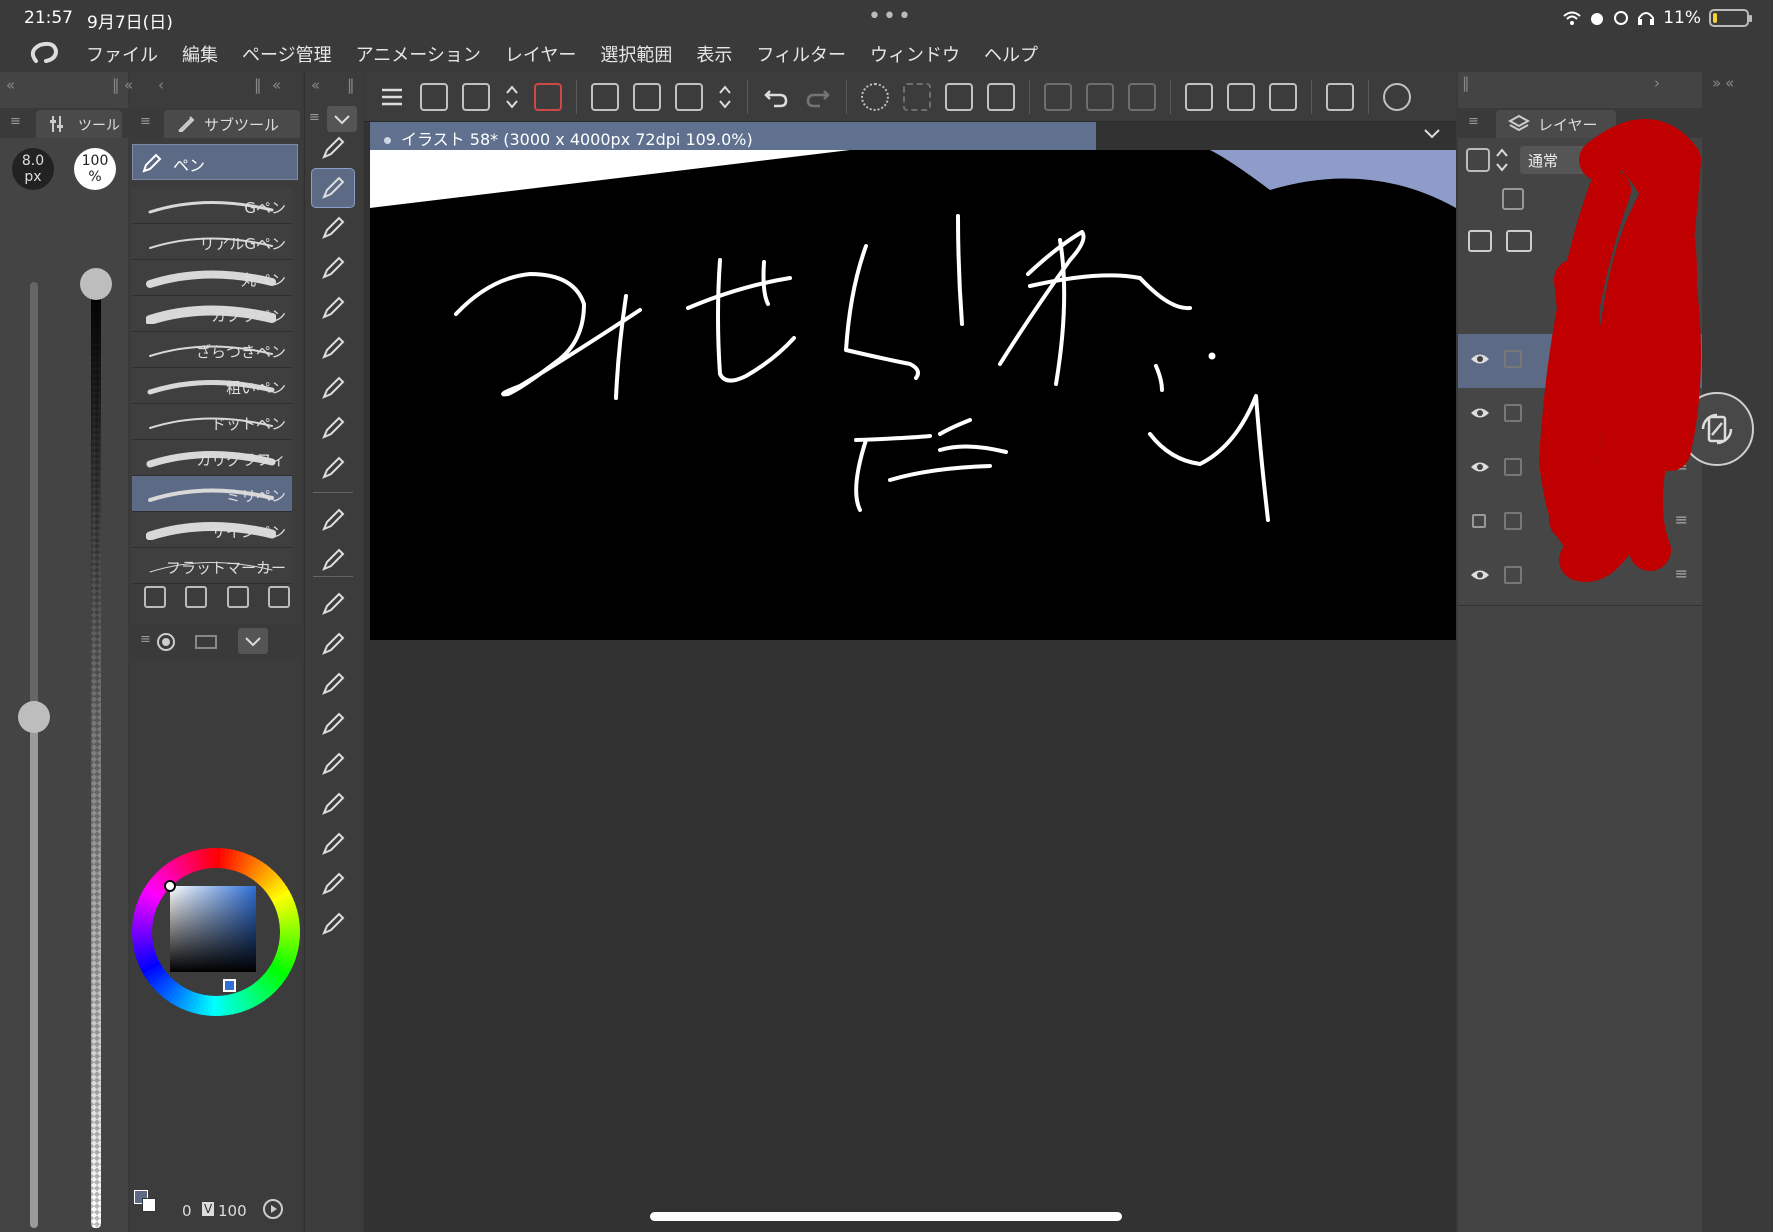  Describe the element at coordinates (46, 54) in the screenshot. I see `app-logo-icon` at that location.